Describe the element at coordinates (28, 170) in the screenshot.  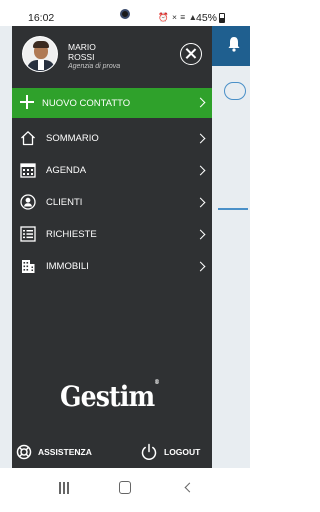
I see `calendar-icon` at that location.